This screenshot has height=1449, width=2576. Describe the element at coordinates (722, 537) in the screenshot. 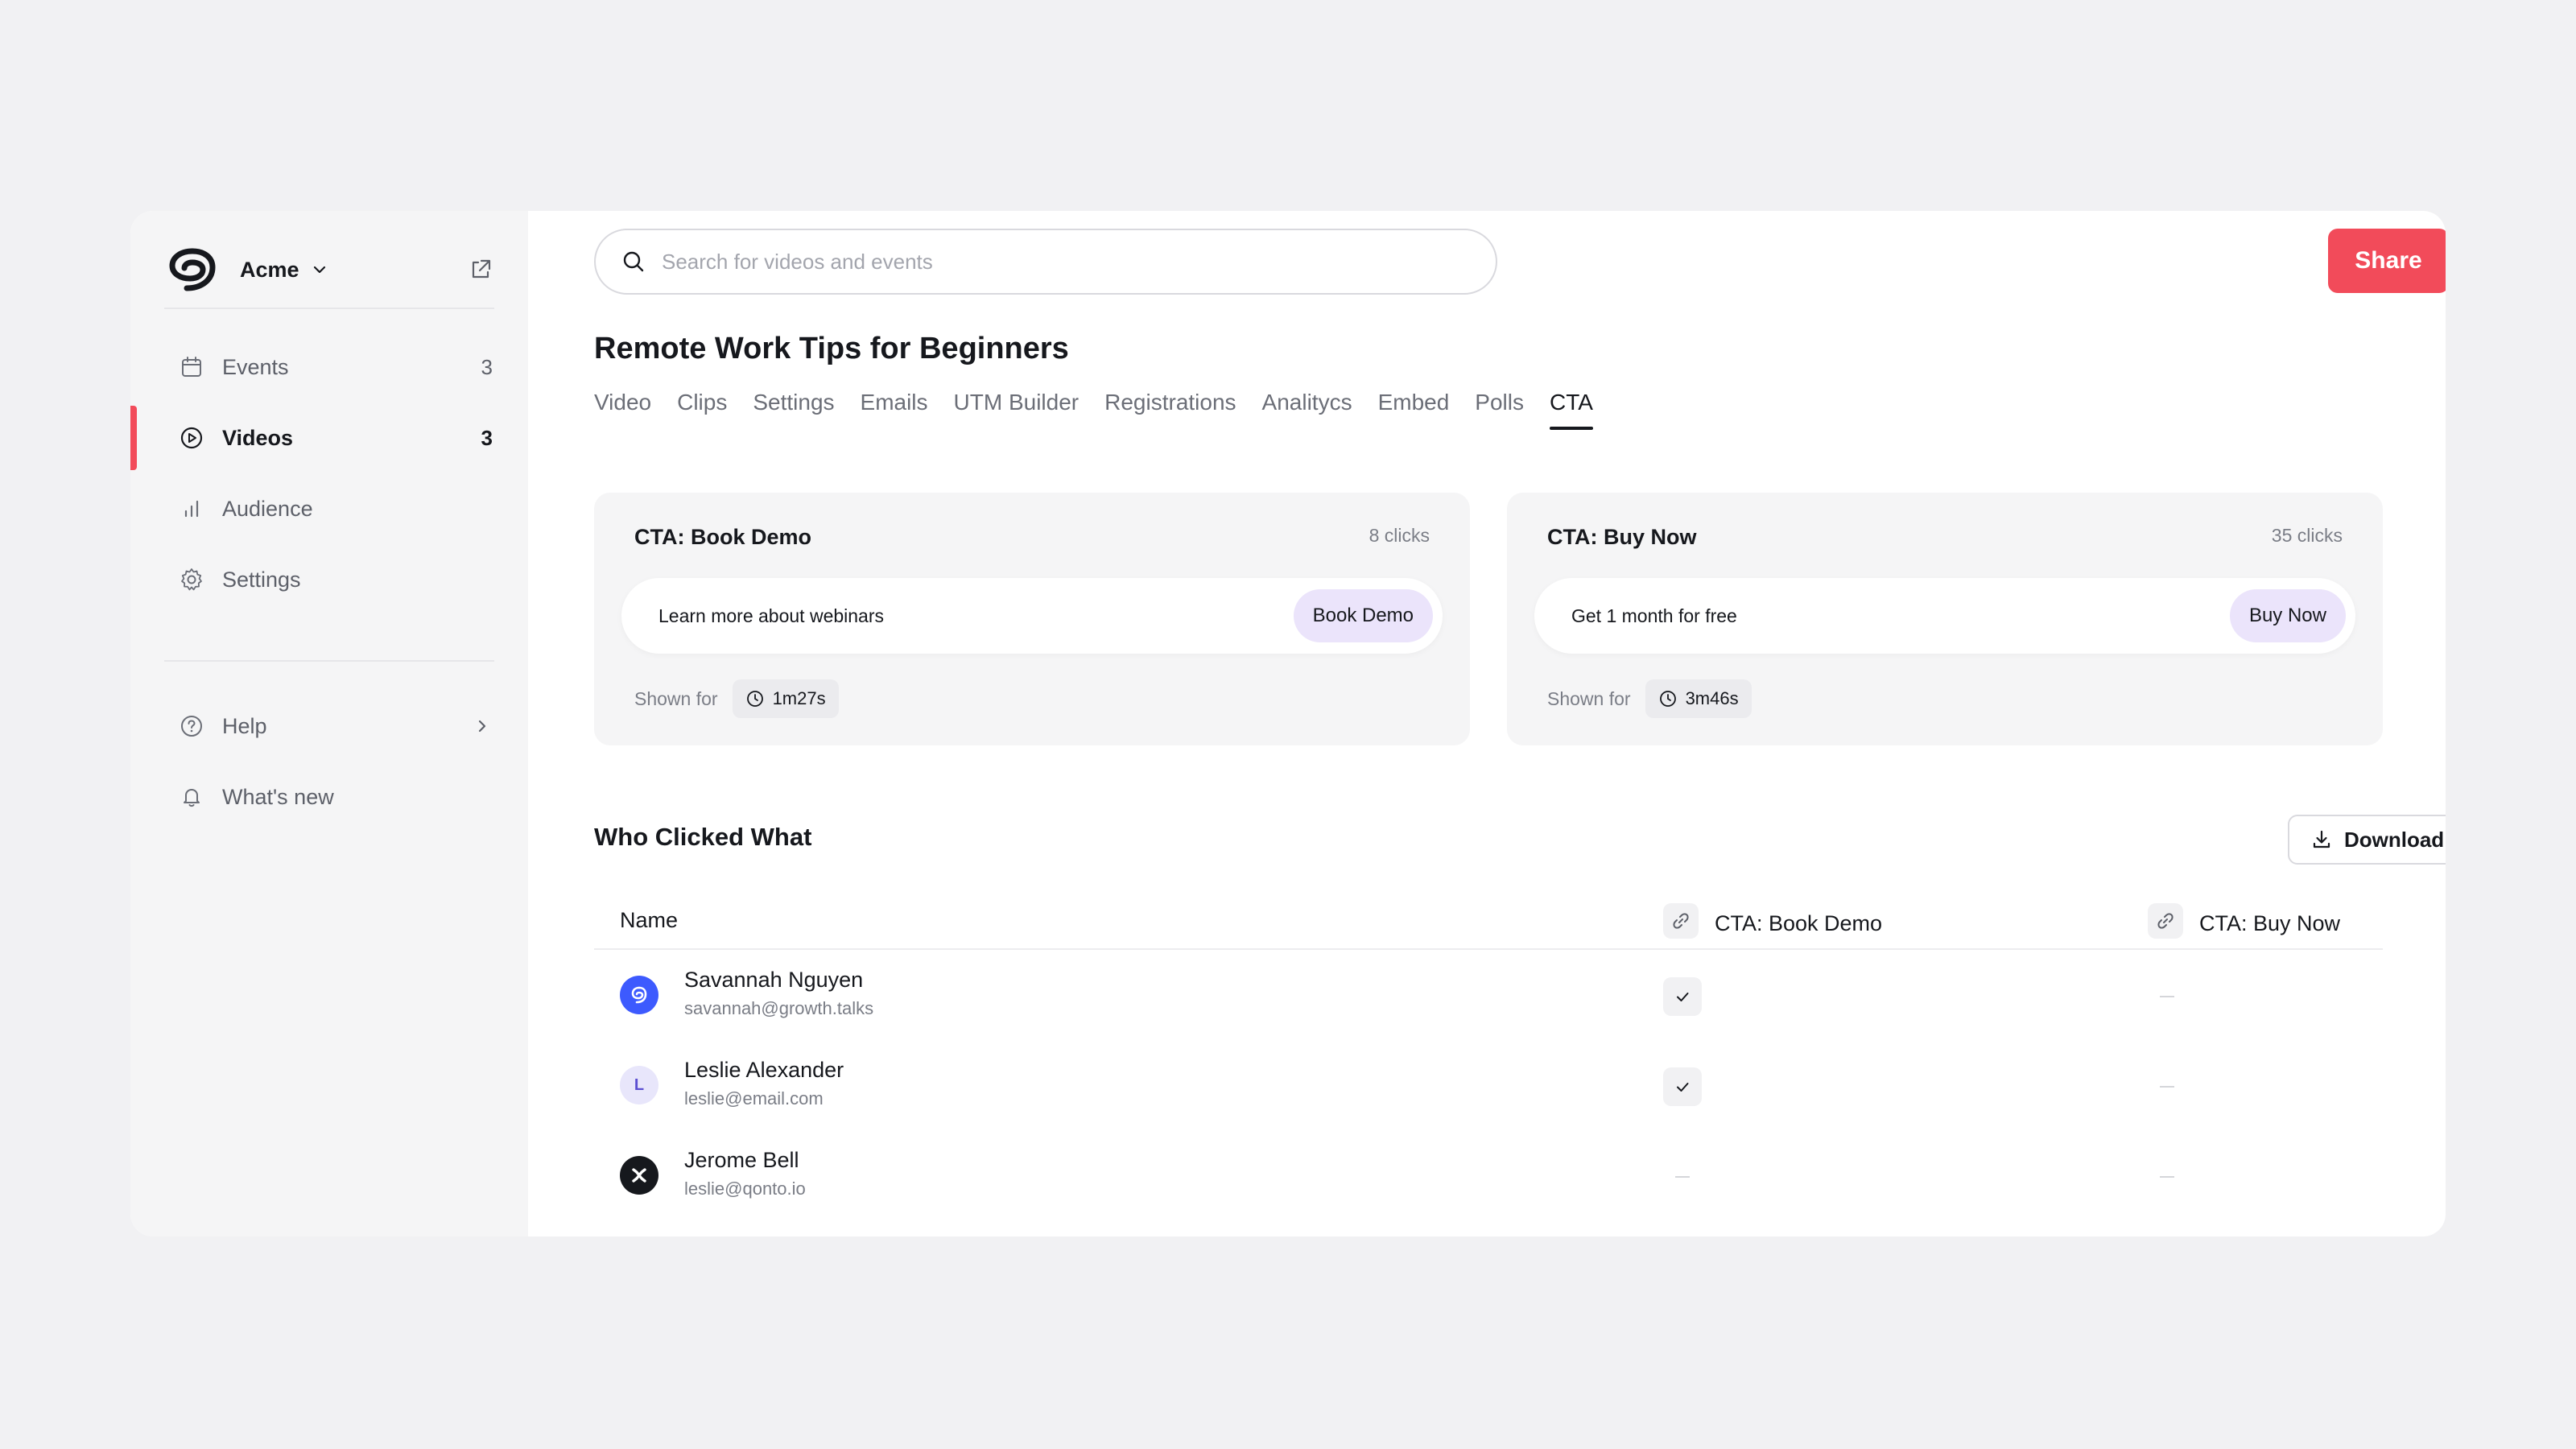

I see `cta-title: CTA: Book Demo` at that location.